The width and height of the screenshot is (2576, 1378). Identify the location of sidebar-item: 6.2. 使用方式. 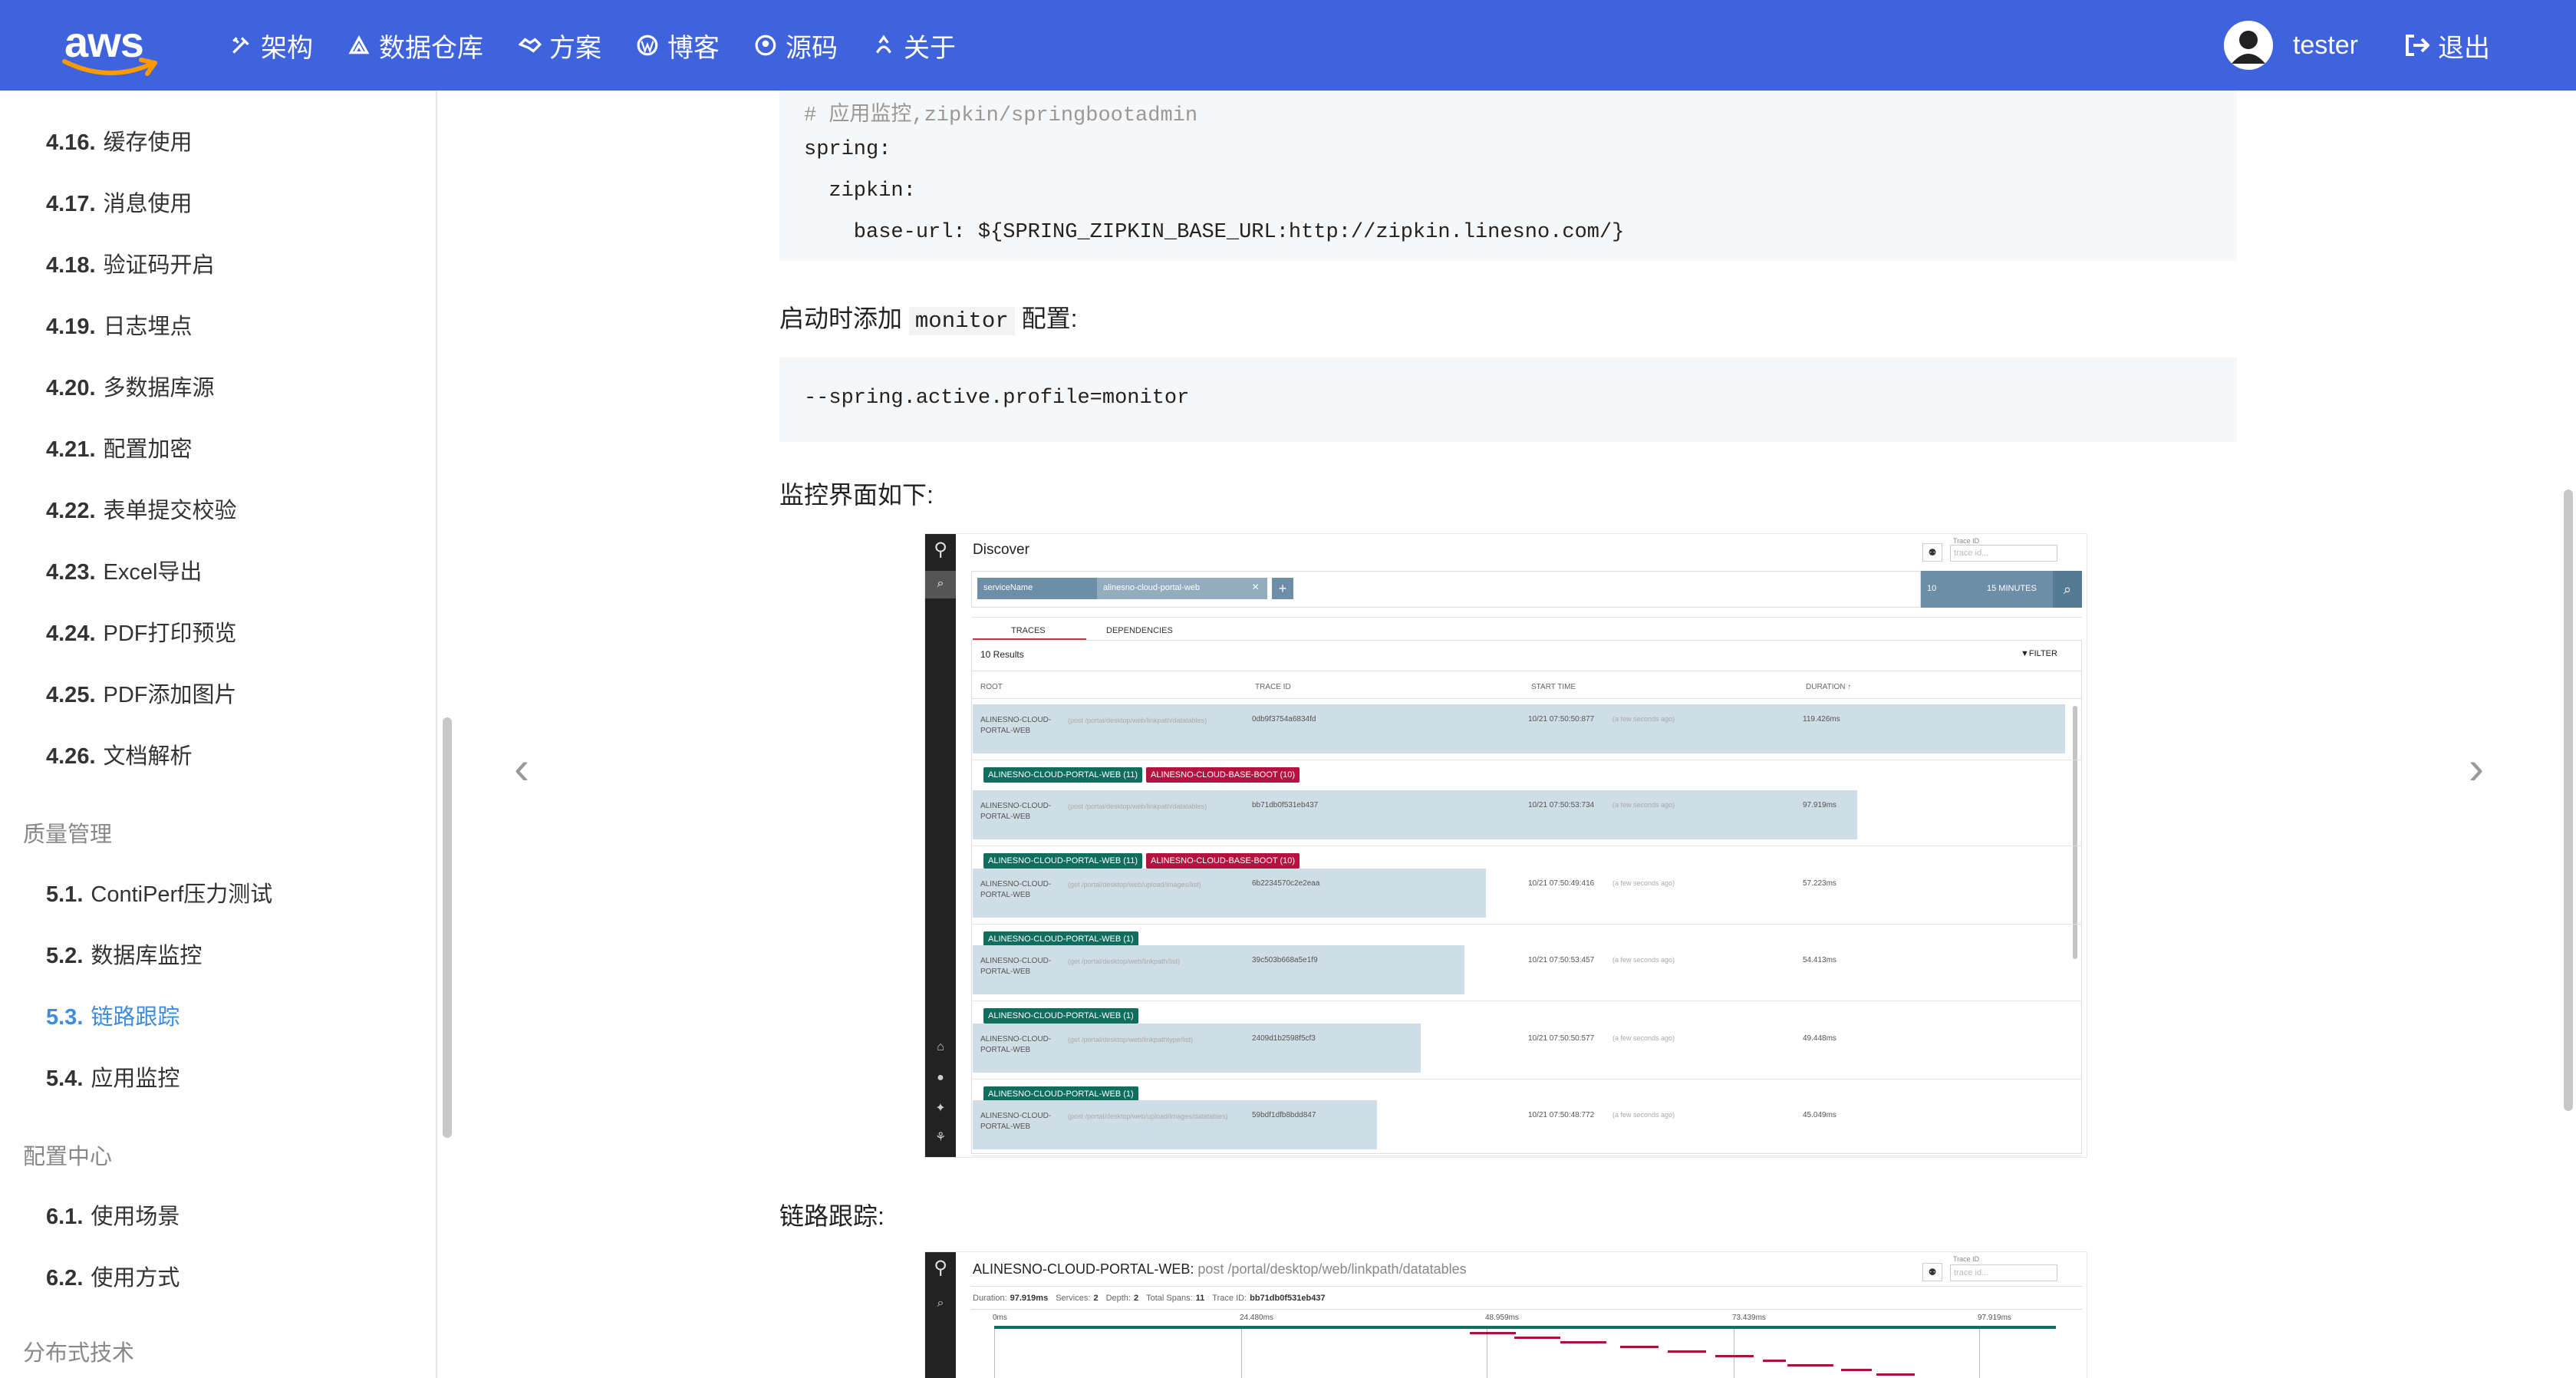
(113, 1276).